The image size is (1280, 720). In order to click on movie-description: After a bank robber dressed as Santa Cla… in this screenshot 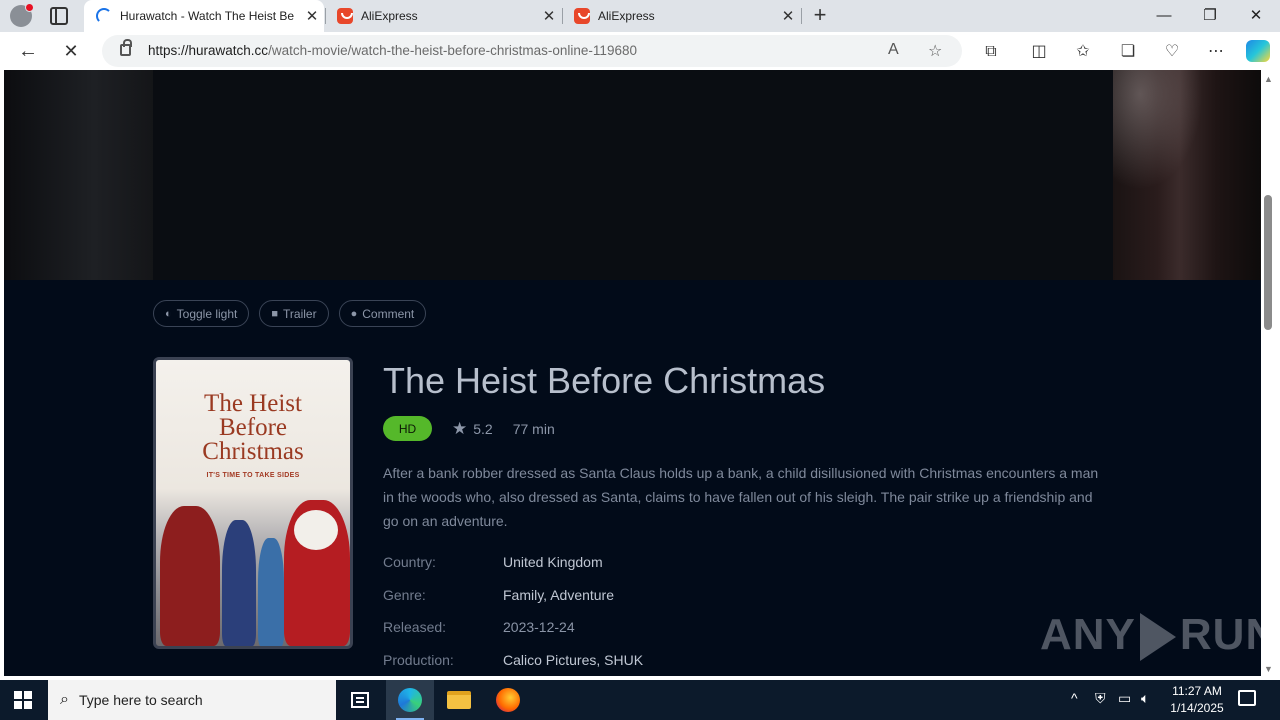, I will do `click(741, 497)`.